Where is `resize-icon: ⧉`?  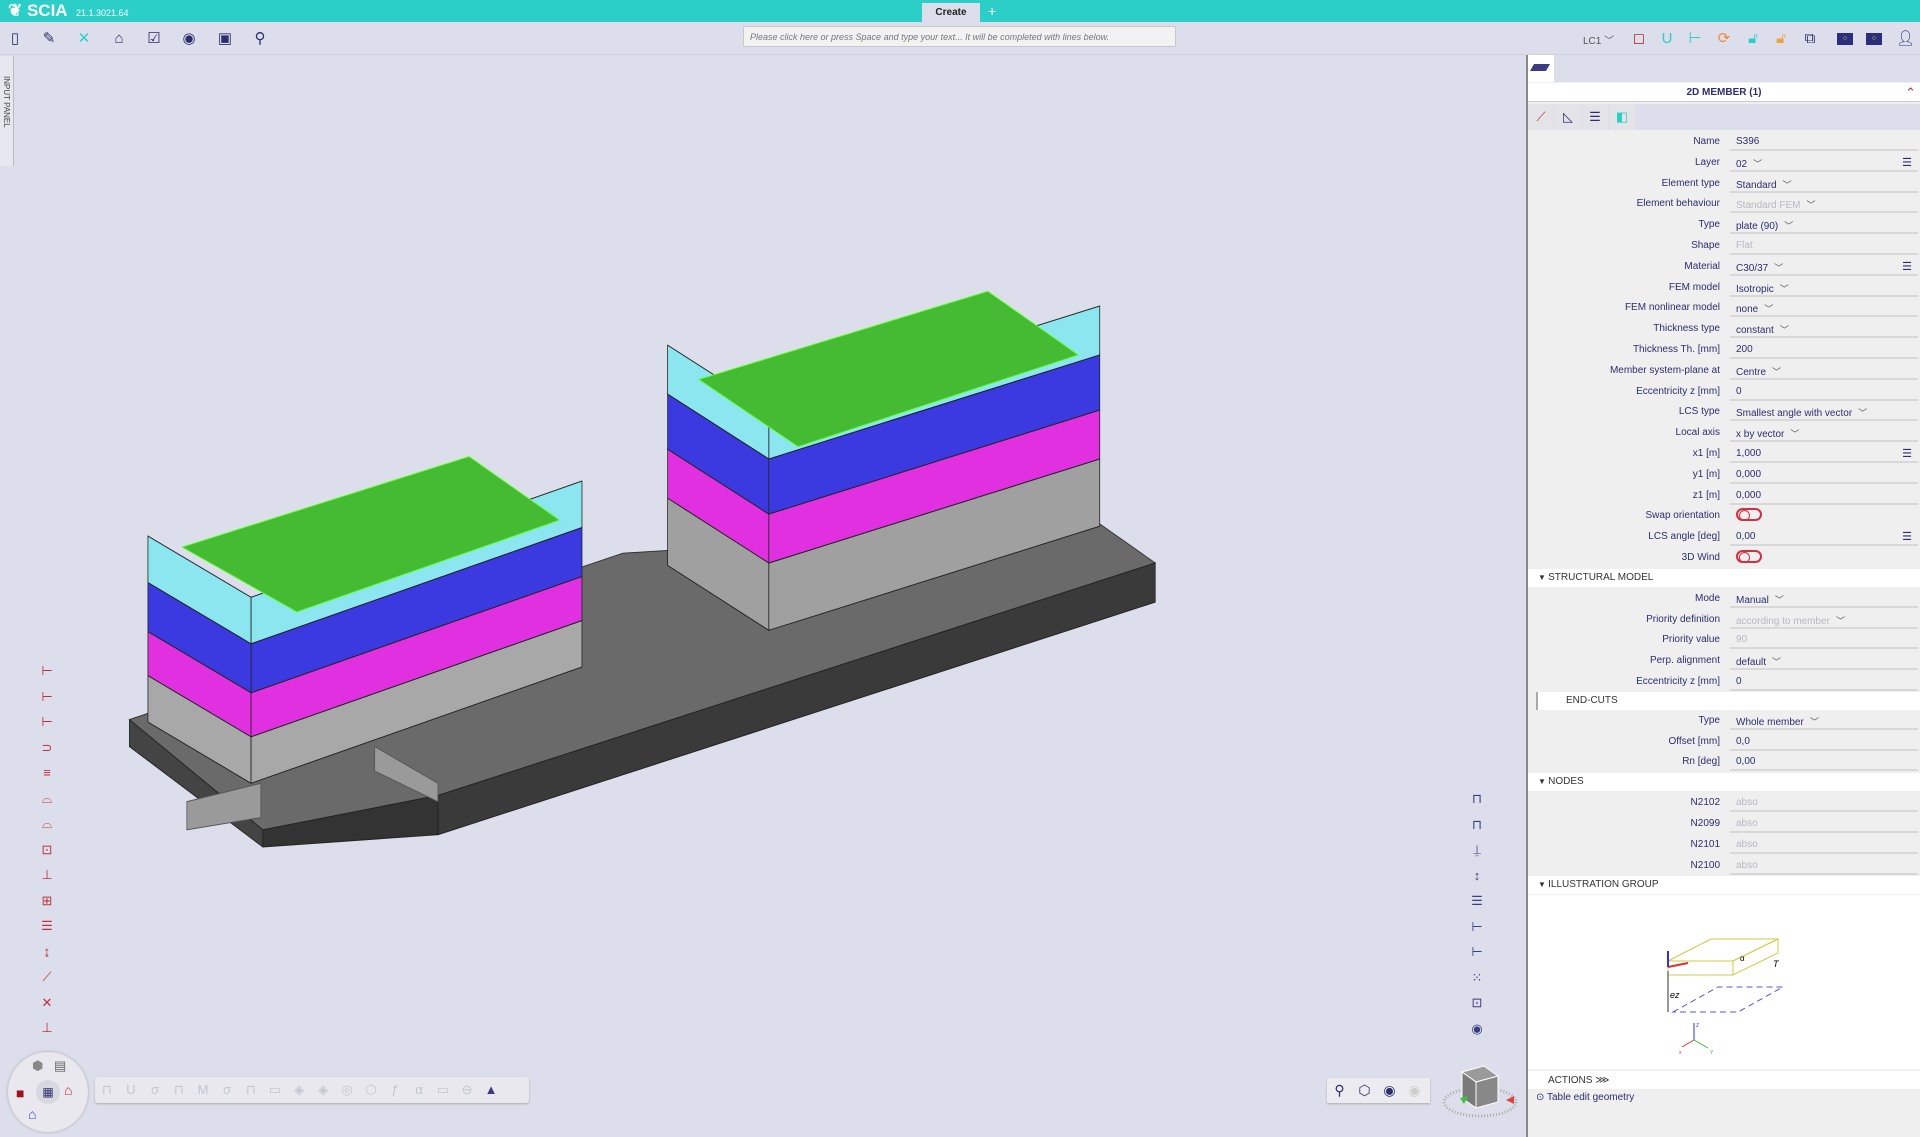 resize-icon: ⧉ is located at coordinates (1810, 39).